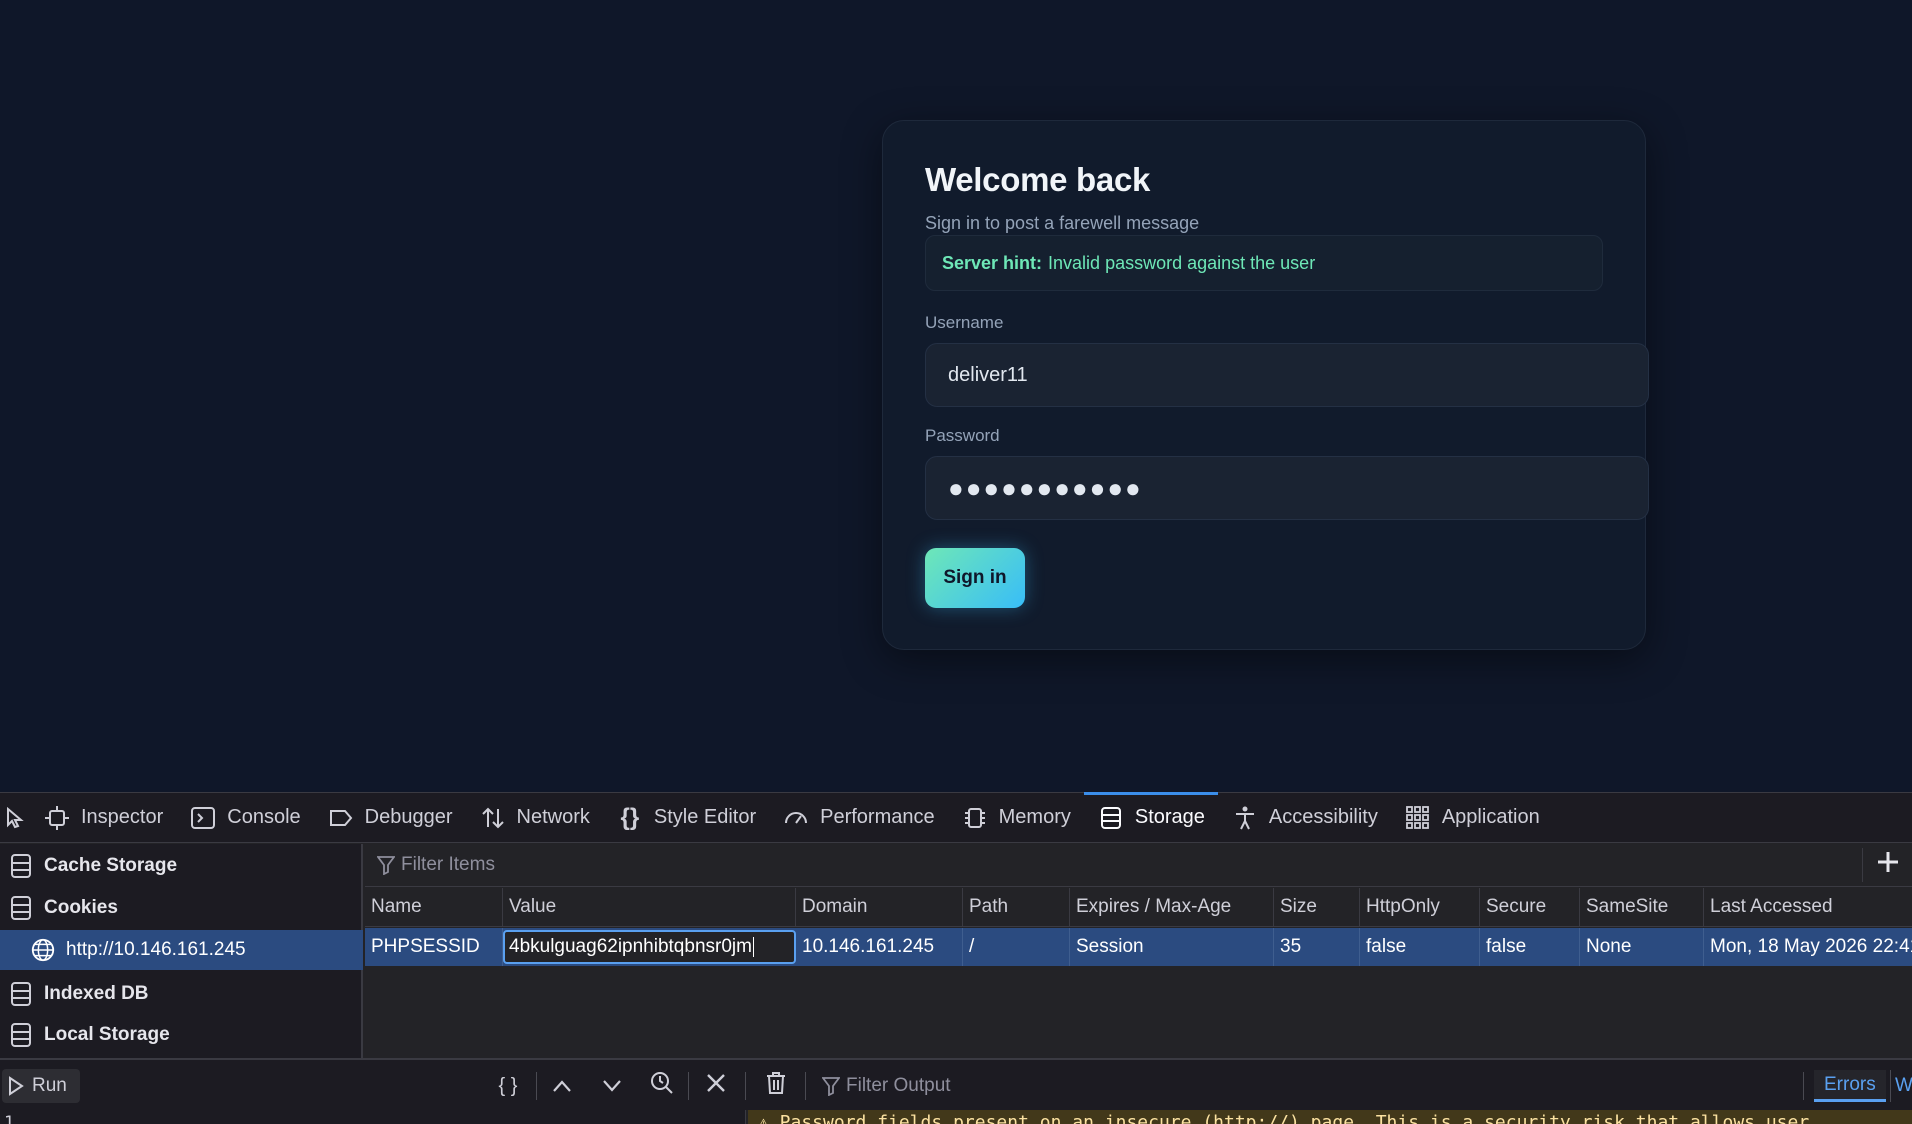 This screenshot has width=1912, height=1124. I want to click on tab-style-editor: {} Style Editor, so click(686, 817).